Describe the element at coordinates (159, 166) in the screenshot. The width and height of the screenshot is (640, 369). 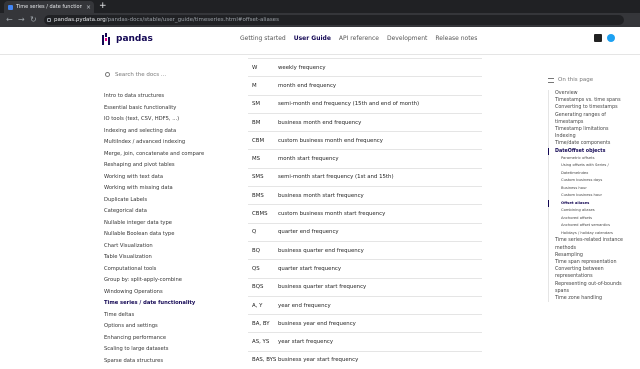
I see `sidebar-item: Reshaping and pivot tables` at that location.